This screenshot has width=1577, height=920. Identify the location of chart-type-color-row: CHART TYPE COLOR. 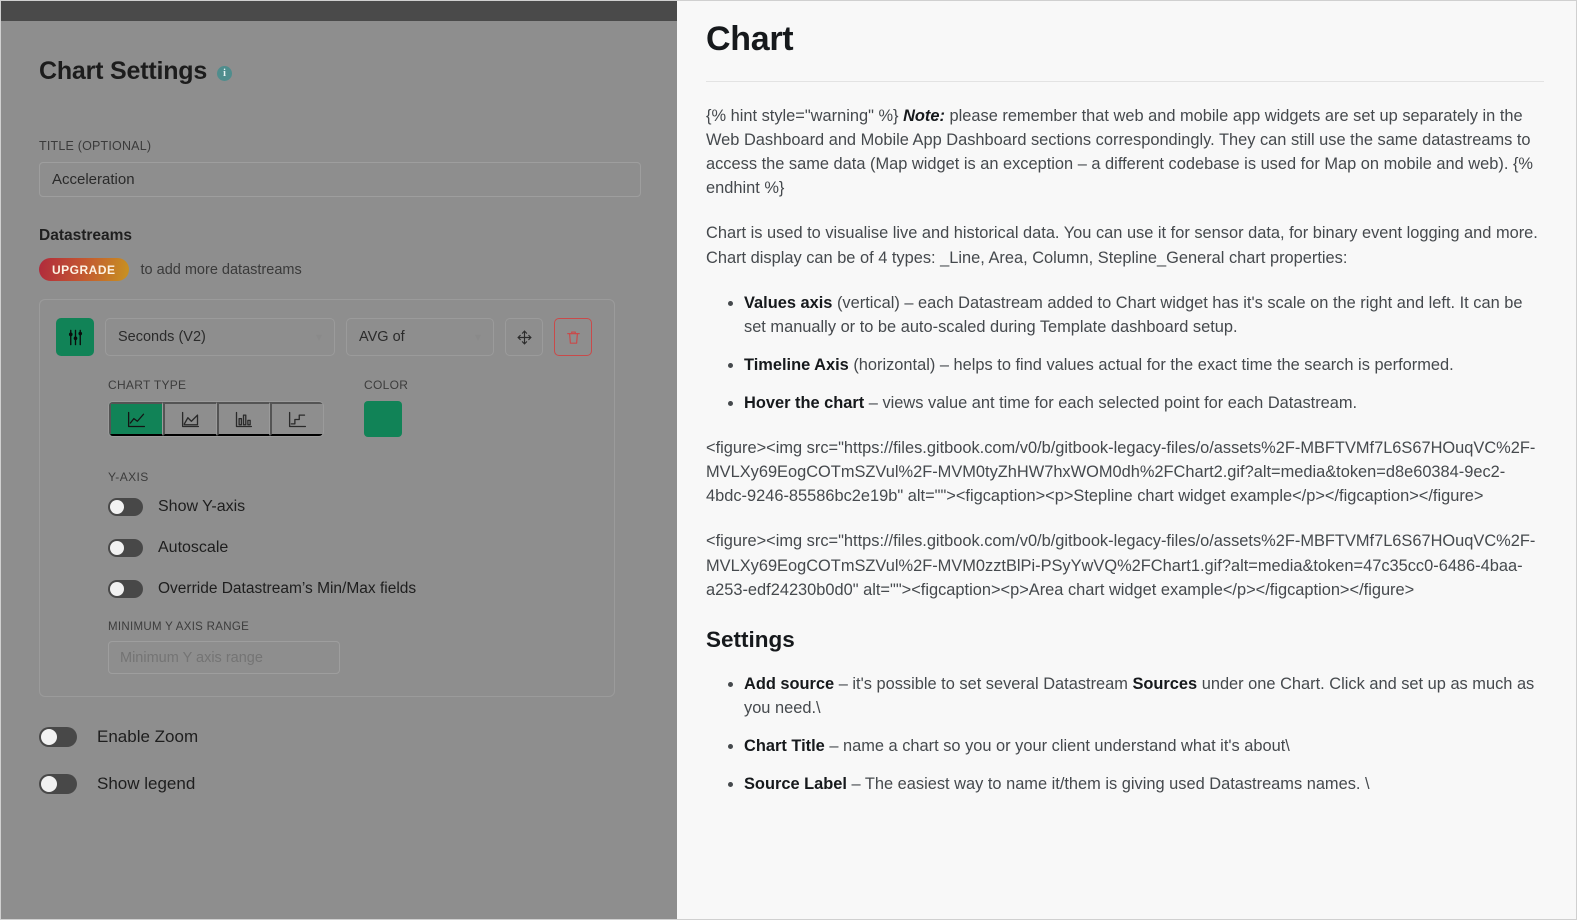
(327, 407).